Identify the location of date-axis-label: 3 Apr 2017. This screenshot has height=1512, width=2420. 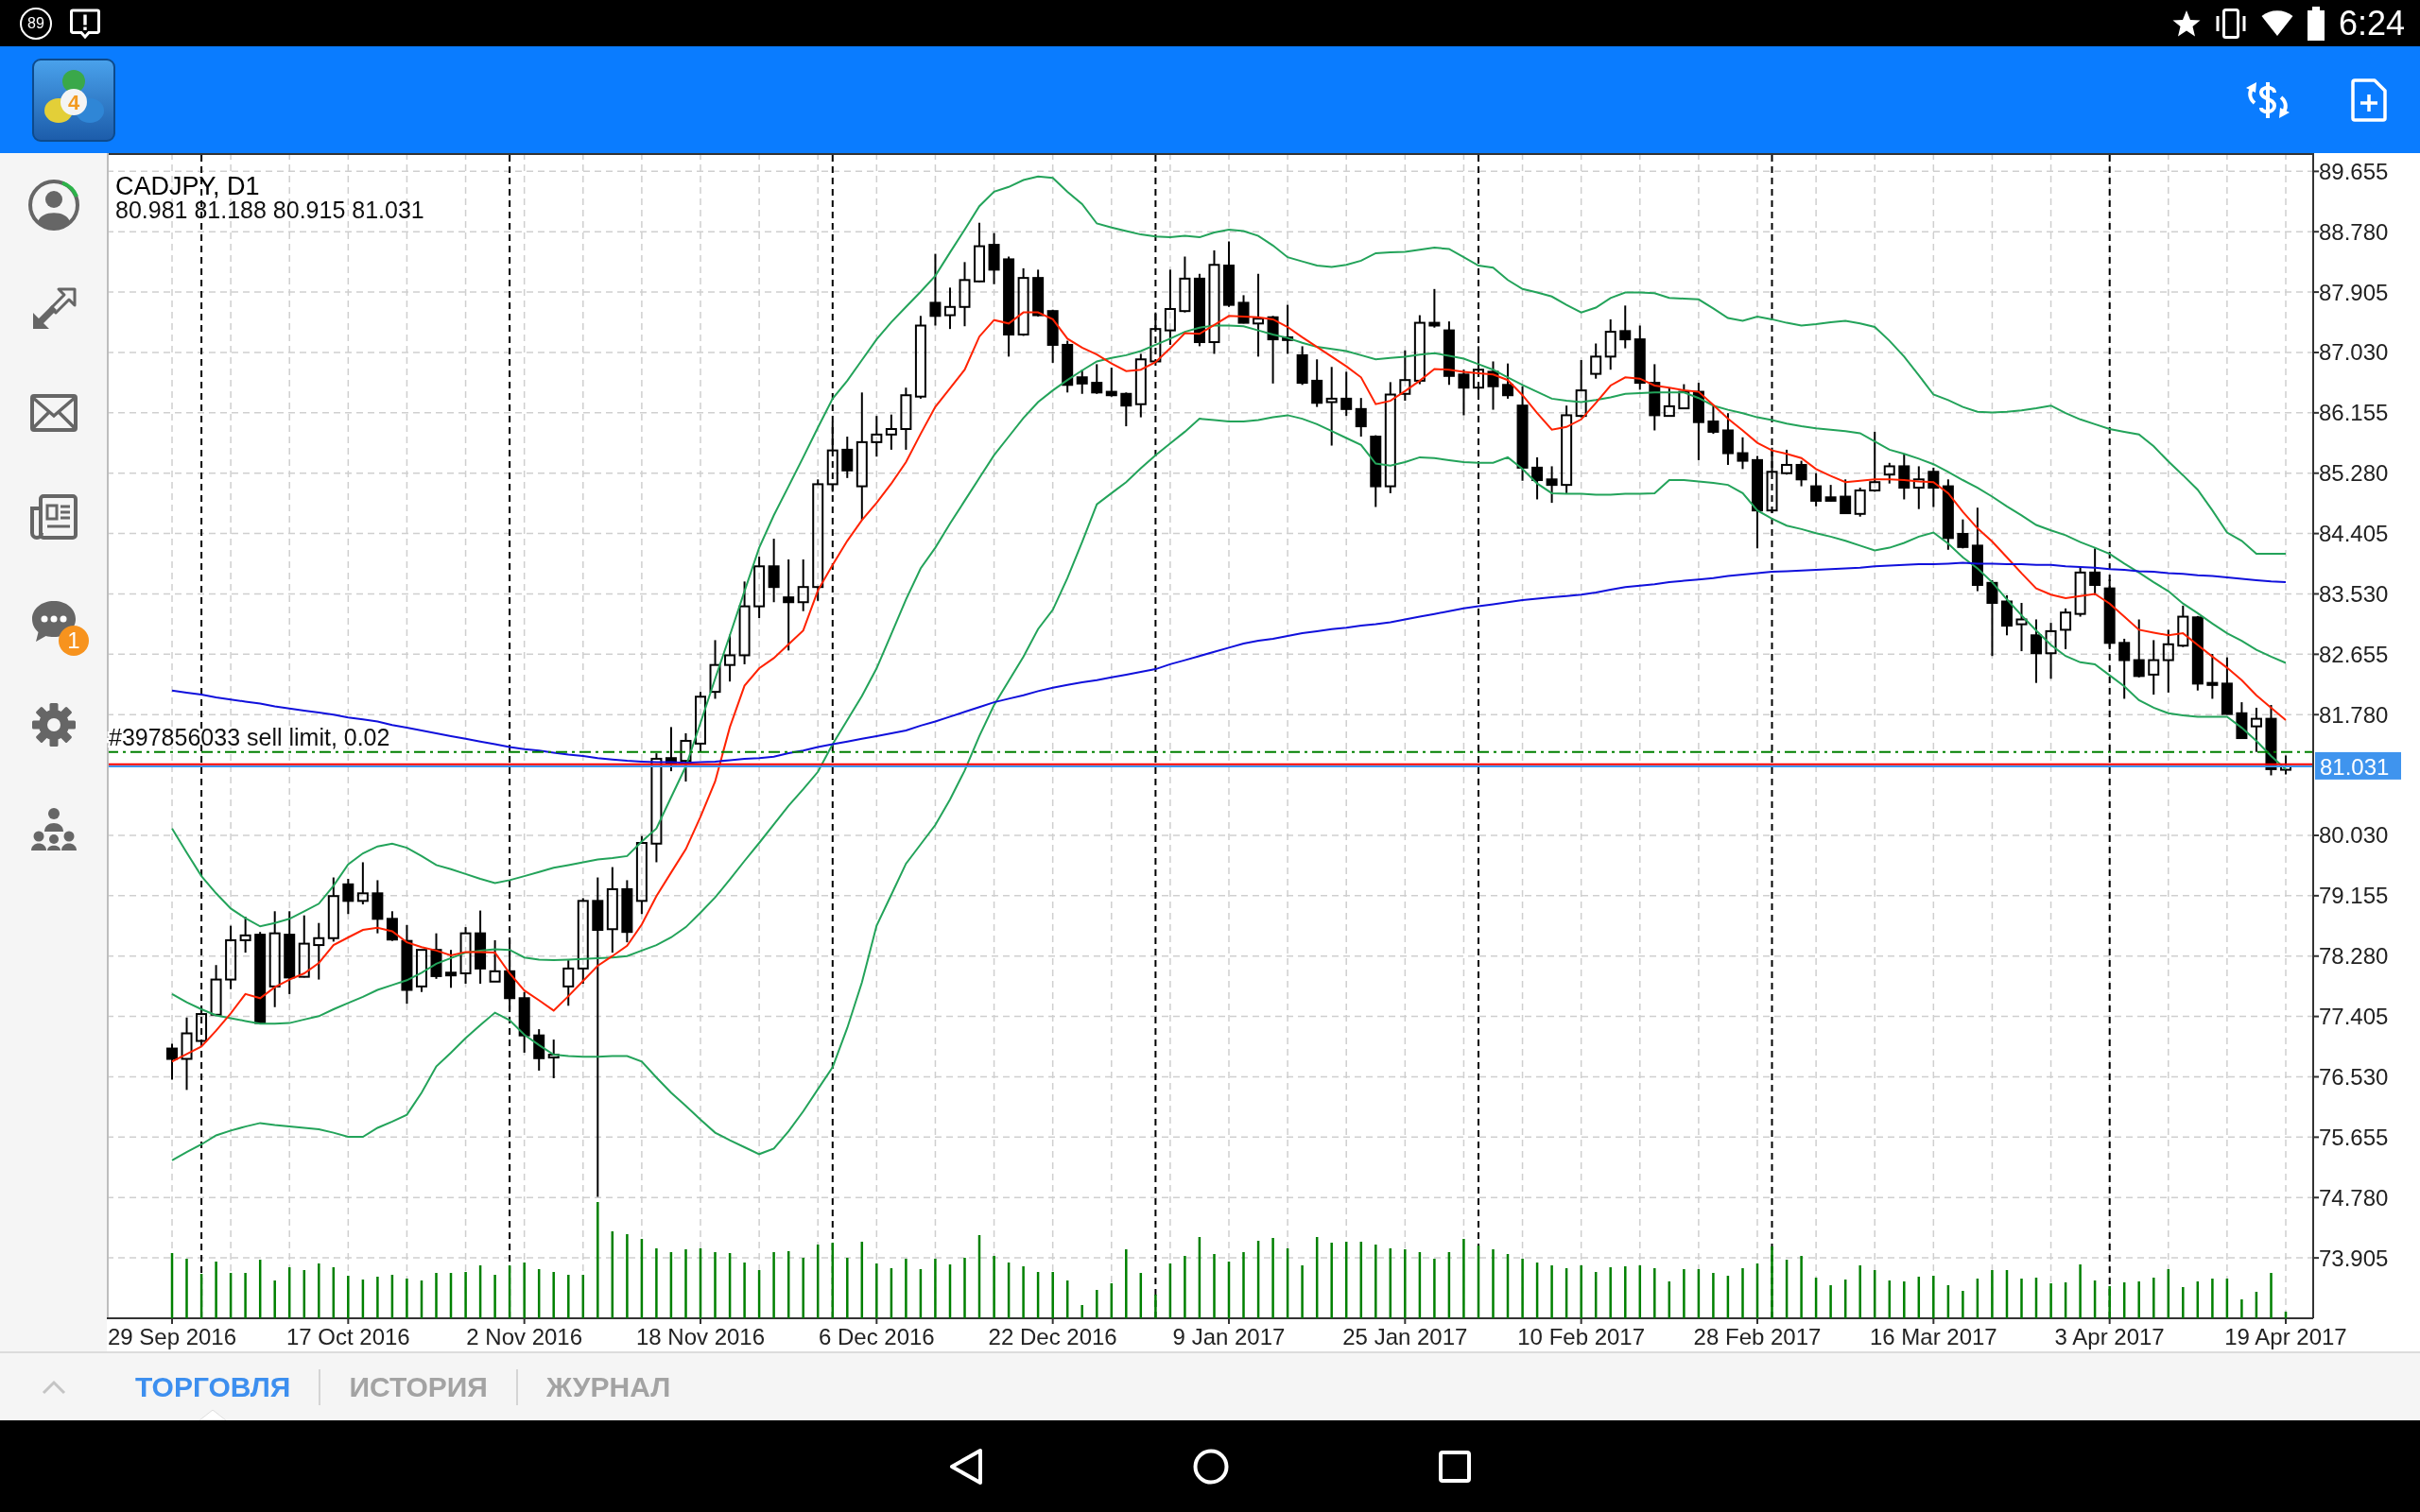
(2110, 1336).